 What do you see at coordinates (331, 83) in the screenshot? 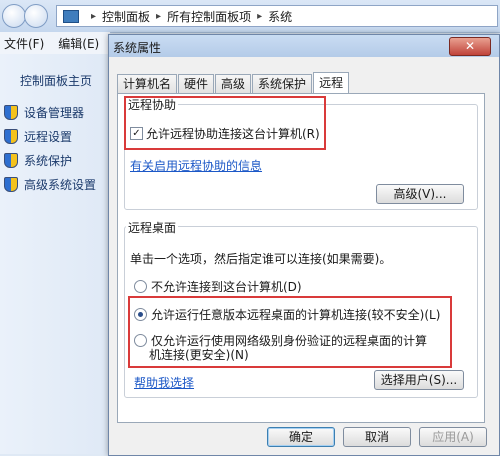
I see `tab-remote: 远程` at bounding box center [331, 83].